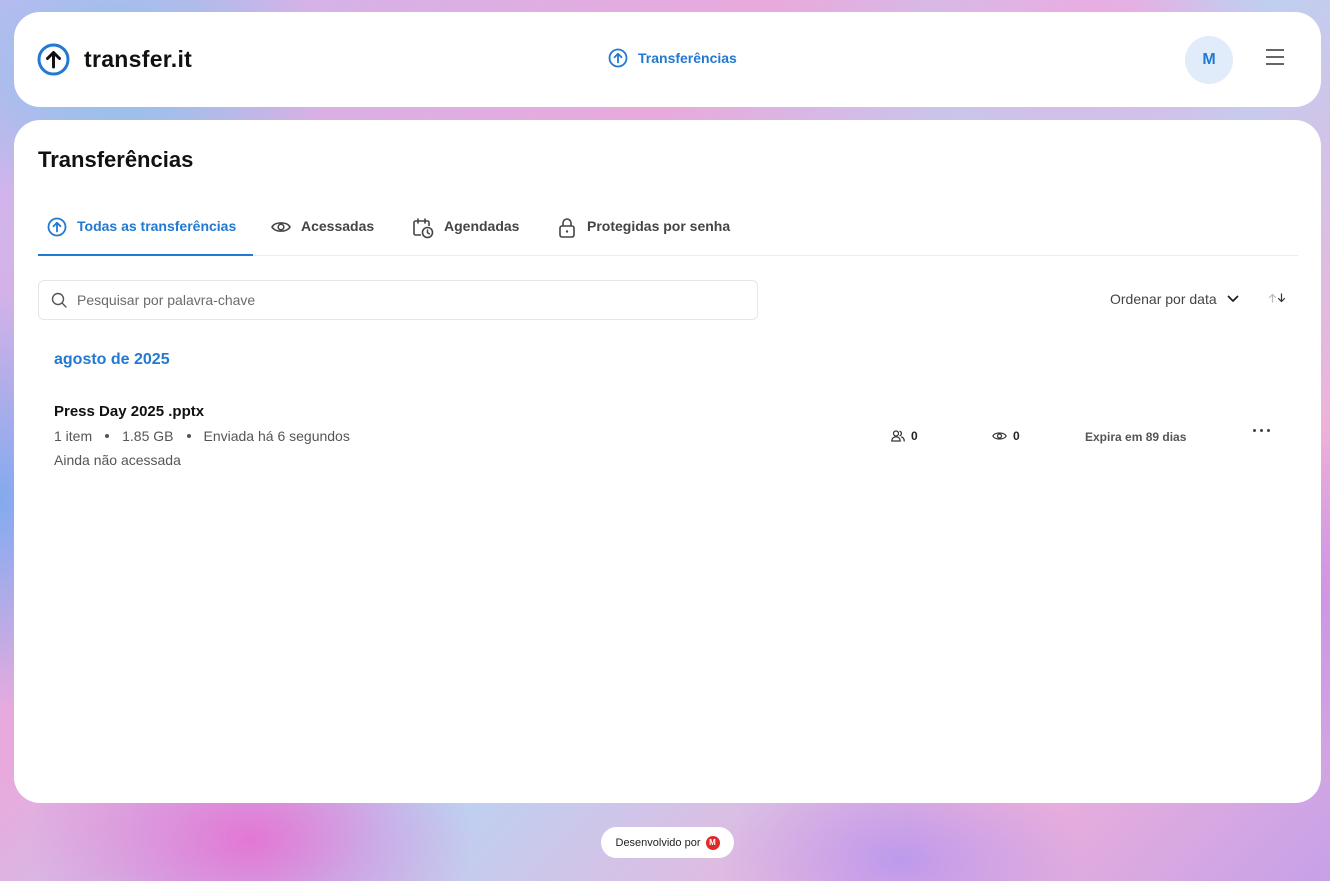 The height and width of the screenshot is (881, 1330). Describe the element at coordinates (567, 228) in the screenshot. I see `lock-icon` at that location.